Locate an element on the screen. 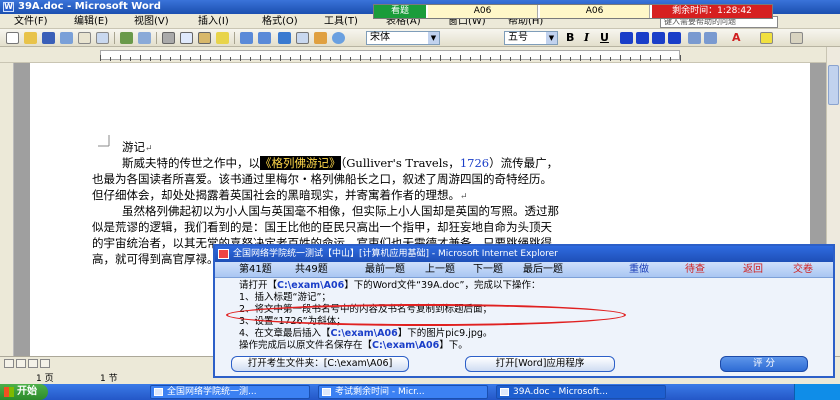  undo-icon is located at coordinates (246, 38).